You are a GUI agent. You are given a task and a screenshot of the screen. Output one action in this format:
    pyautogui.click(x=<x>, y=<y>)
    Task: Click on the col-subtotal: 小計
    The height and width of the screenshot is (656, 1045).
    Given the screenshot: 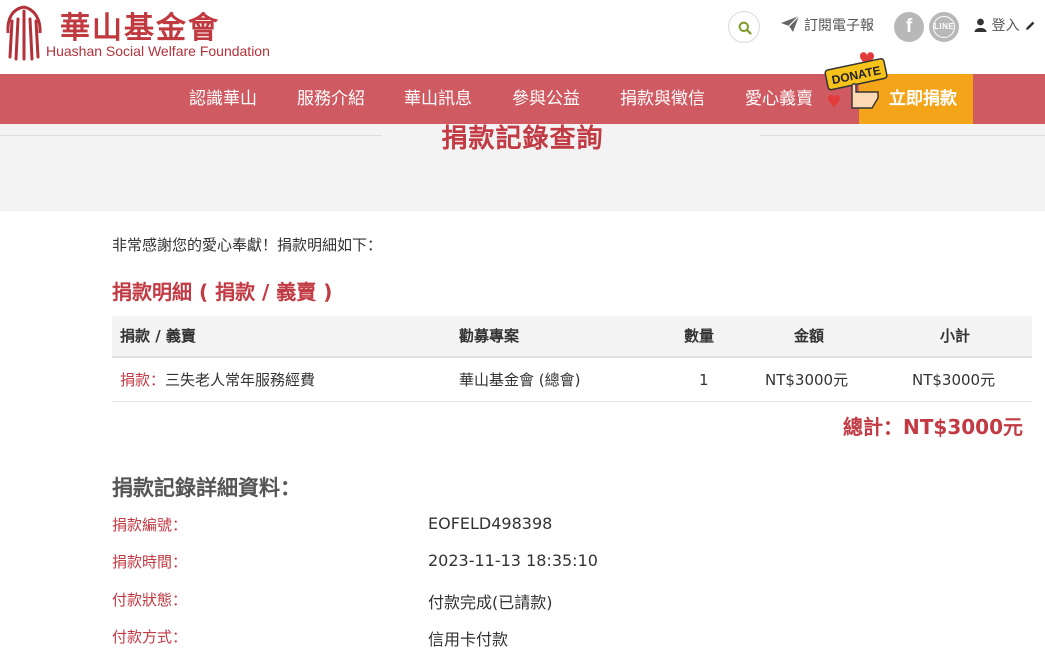 What is the action you would take?
    pyautogui.click(x=955, y=336)
    